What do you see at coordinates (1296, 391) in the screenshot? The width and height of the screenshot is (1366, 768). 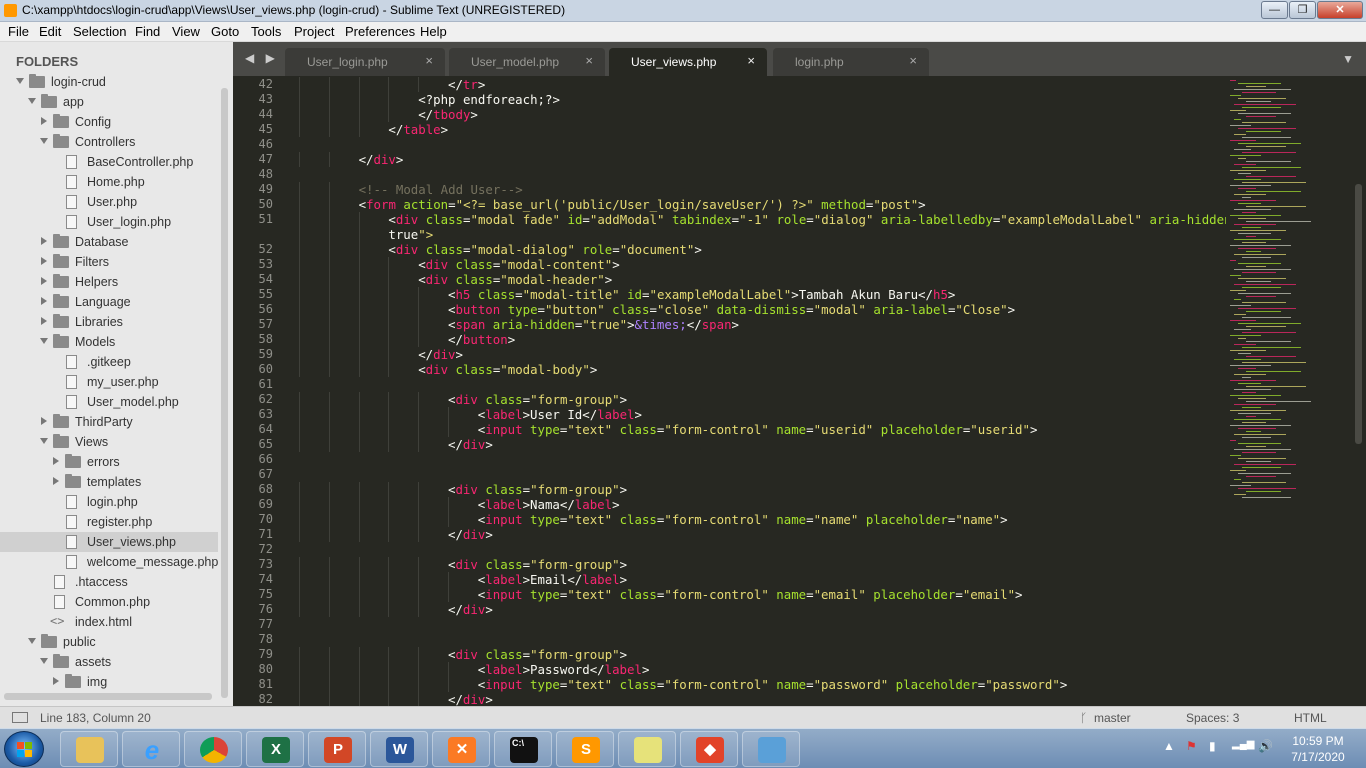 I see `minimap` at bounding box center [1296, 391].